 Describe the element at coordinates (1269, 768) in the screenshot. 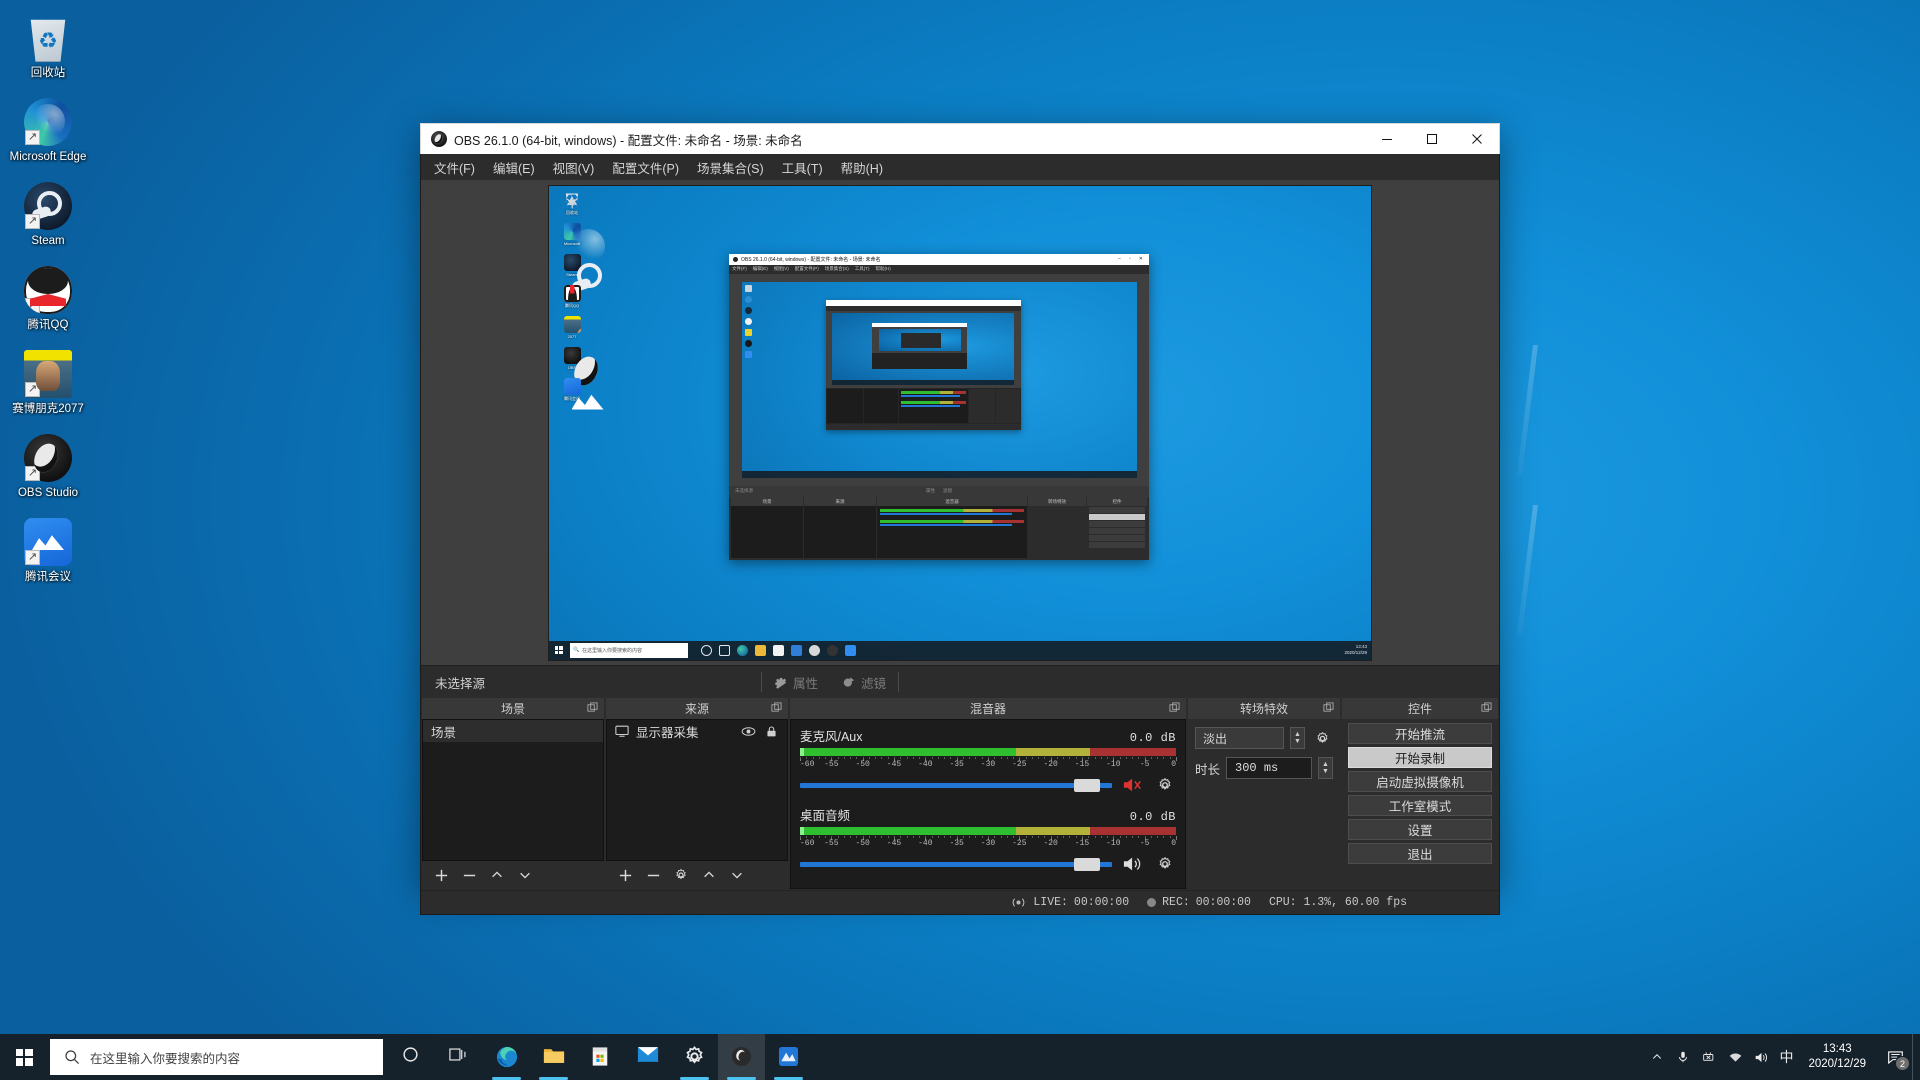

I see `duration-input: 300 ms` at that location.